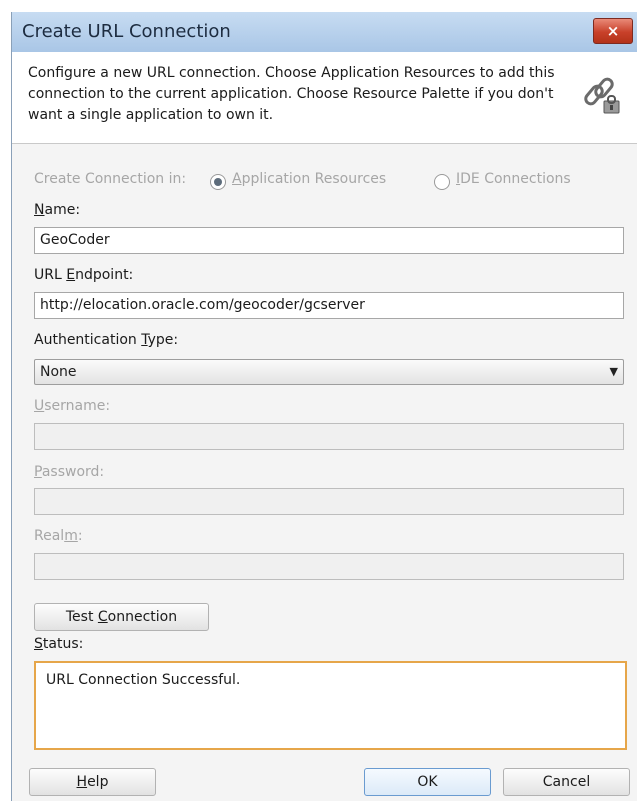 The height and width of the screenshot is (801, 637). Describe the element at coordinates (427, 782) in the screenshot. I see `ok-button: OK` at that location.